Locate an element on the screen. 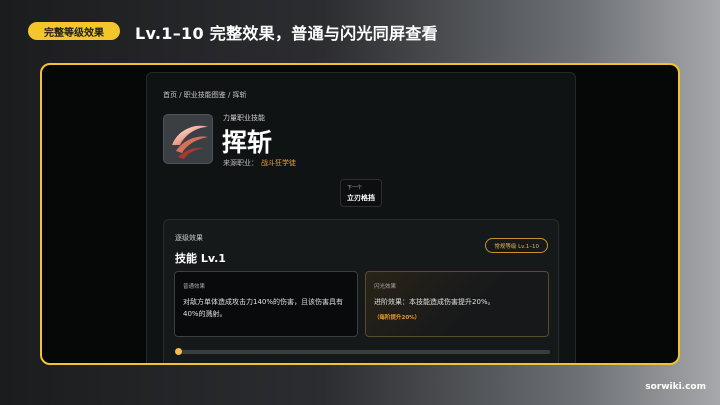 This screenshot has height=405, width=720. level-slider is located at coordinates (362, 351).